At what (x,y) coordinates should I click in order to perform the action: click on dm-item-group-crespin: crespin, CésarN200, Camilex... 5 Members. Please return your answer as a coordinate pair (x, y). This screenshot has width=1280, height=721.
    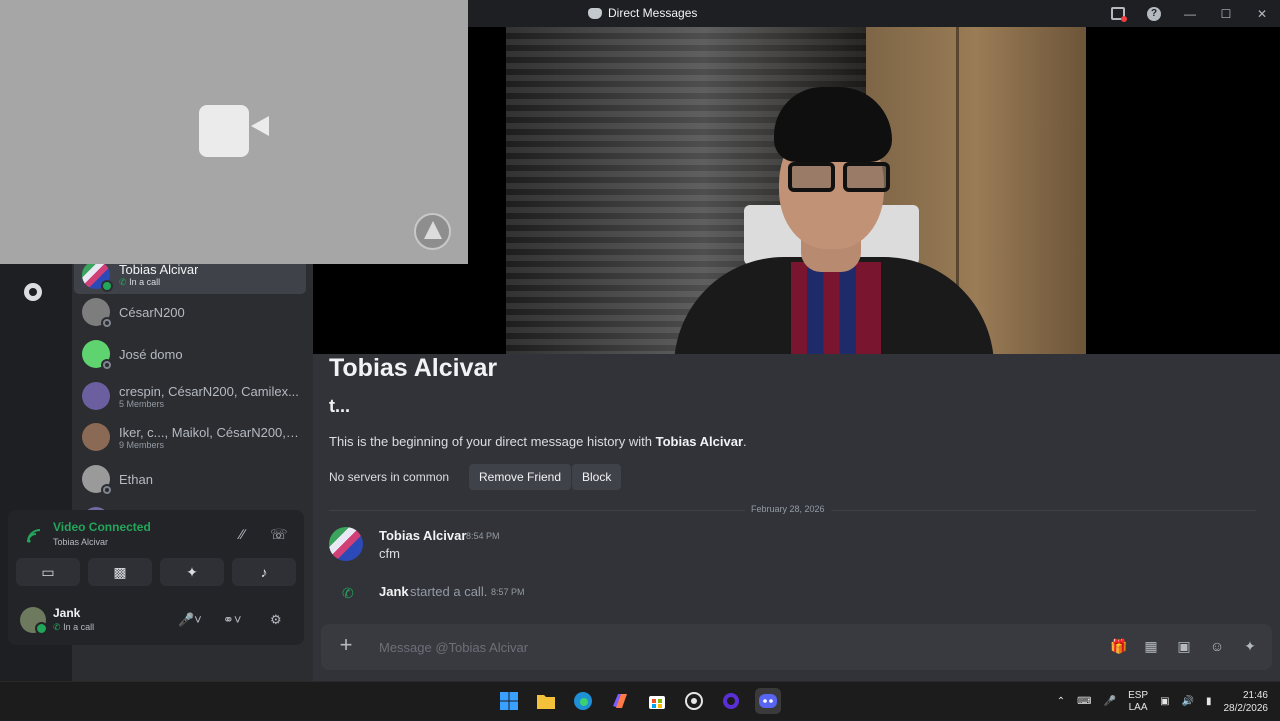
    Looking at the image, I should click on (190, 396).